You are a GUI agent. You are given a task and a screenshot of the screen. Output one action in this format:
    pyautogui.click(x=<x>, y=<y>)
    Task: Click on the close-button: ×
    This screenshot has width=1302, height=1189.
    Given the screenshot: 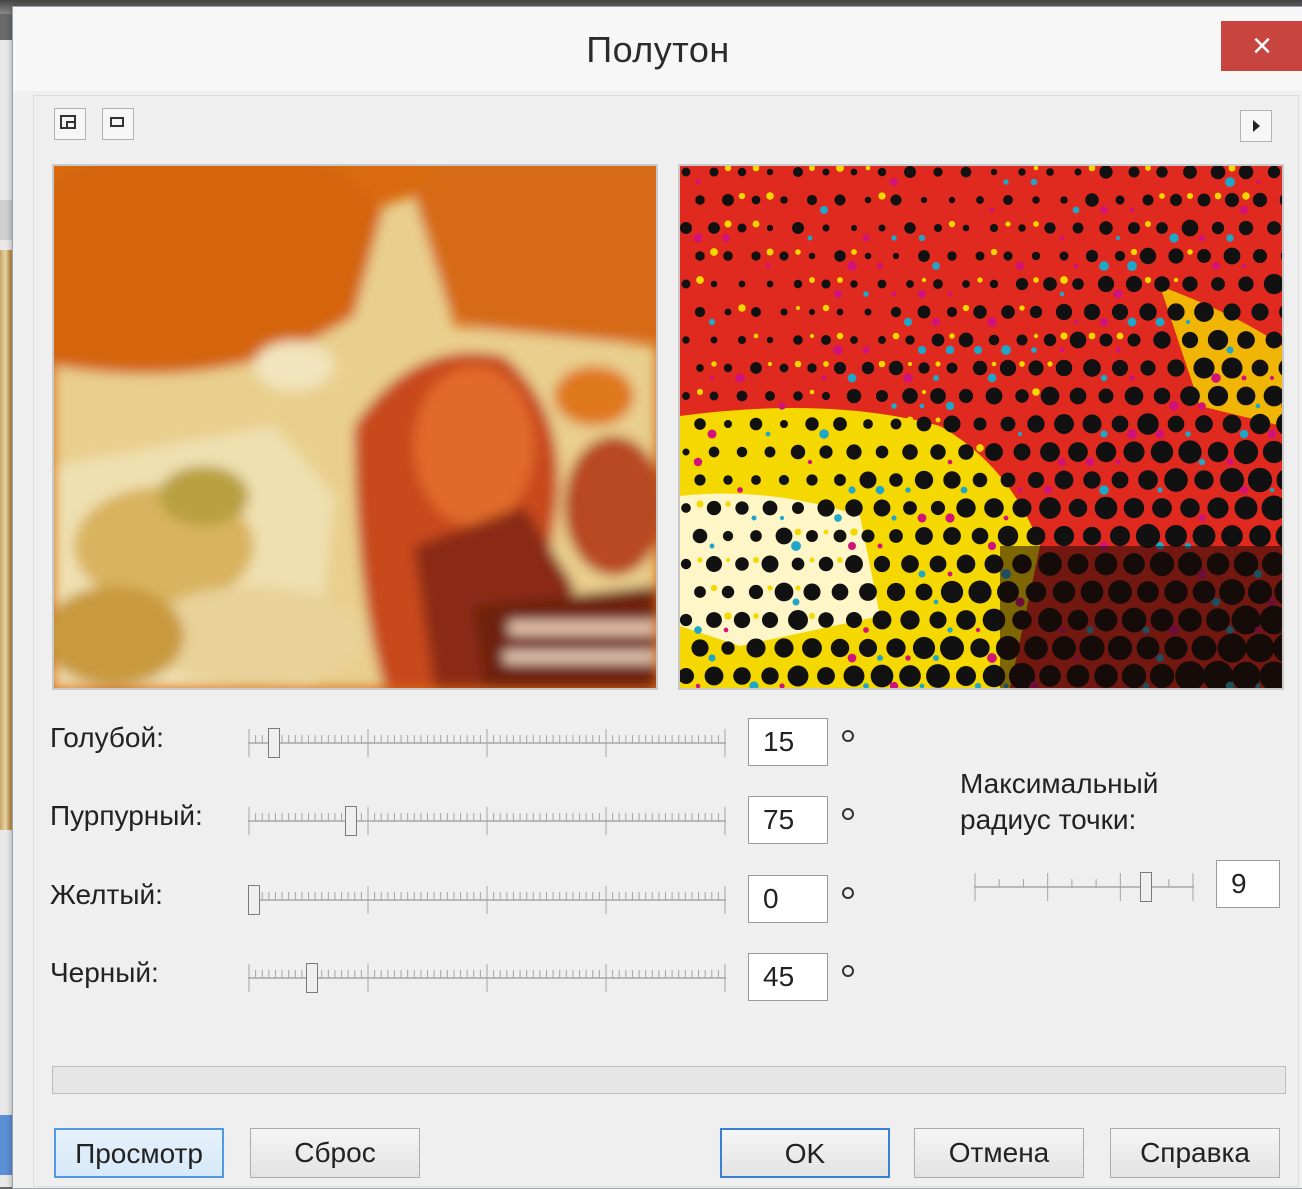 What is the action you would take?
    pyautogui.click(x=1261, y=46)
    